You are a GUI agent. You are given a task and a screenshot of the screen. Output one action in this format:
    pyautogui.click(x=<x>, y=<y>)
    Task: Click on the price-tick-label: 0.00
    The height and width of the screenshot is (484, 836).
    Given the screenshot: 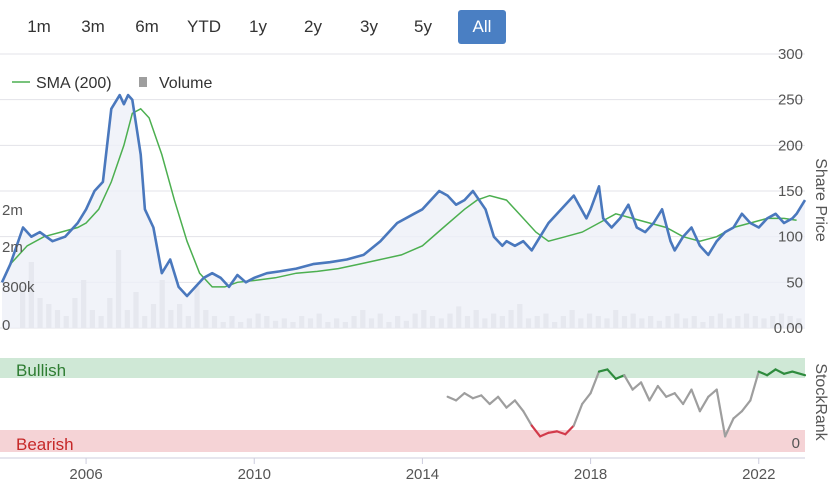 What is the action you would take?
    pyautogui.click(x=788, y=328)
    